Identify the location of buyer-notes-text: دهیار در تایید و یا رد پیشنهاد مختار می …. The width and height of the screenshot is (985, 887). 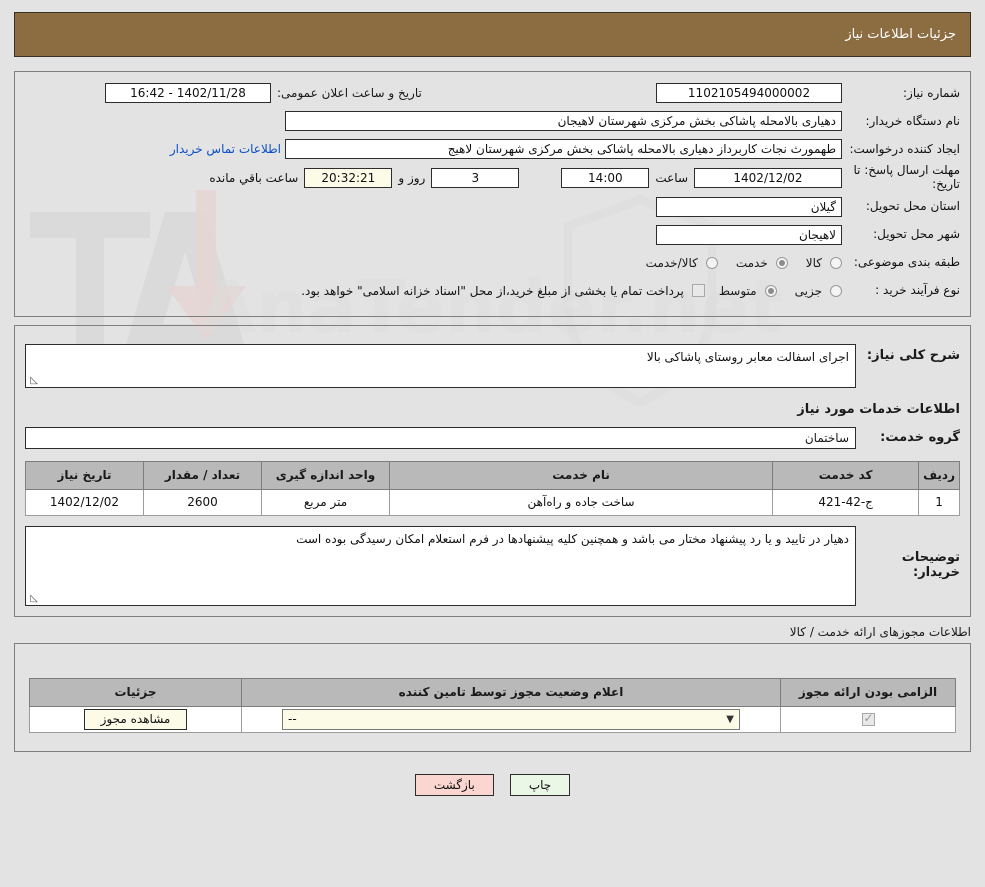
(572, 538).